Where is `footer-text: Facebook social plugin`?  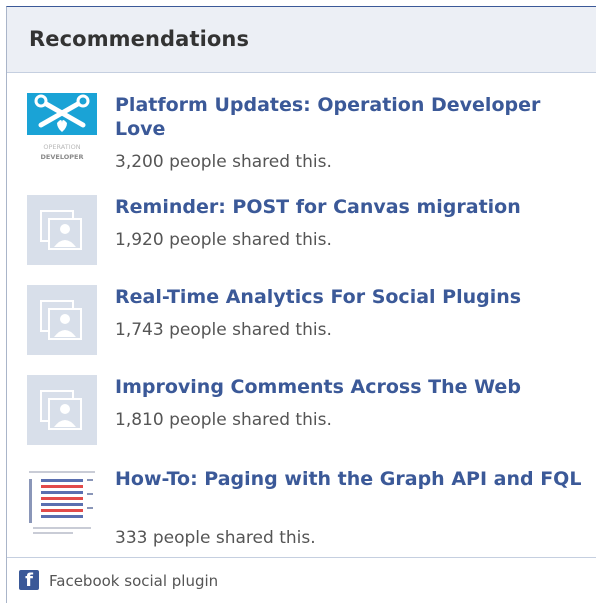
footer-text: Facebook social plugin is located at coordinates (134, 581).